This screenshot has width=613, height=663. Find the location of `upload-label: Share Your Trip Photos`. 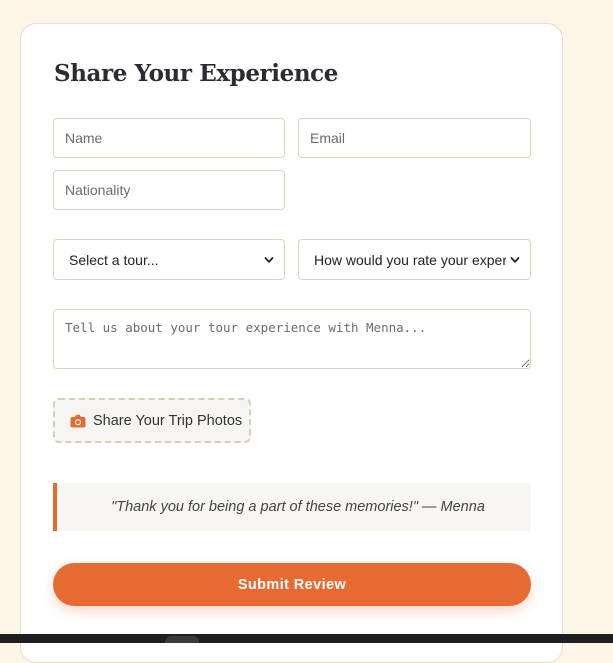

upload-label: Share Your Trip Photos is located at coordinates (168, 420).